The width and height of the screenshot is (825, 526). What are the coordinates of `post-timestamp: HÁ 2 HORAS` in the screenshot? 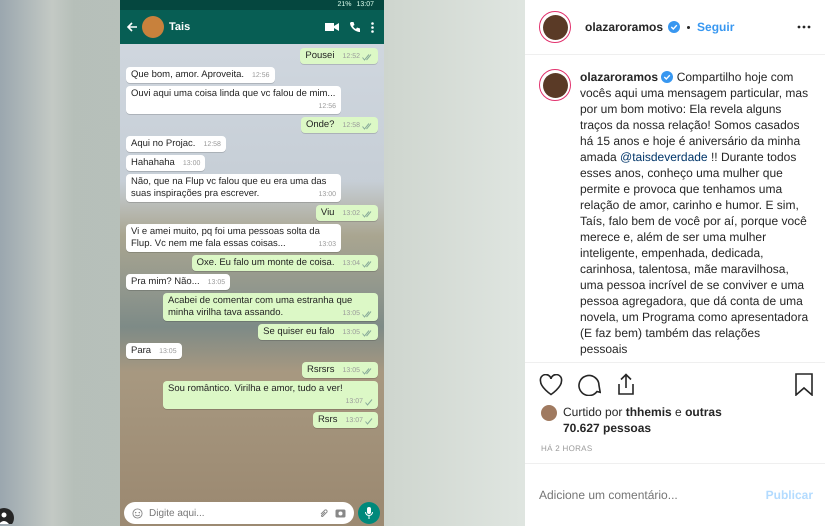 It's located at (567, 449).